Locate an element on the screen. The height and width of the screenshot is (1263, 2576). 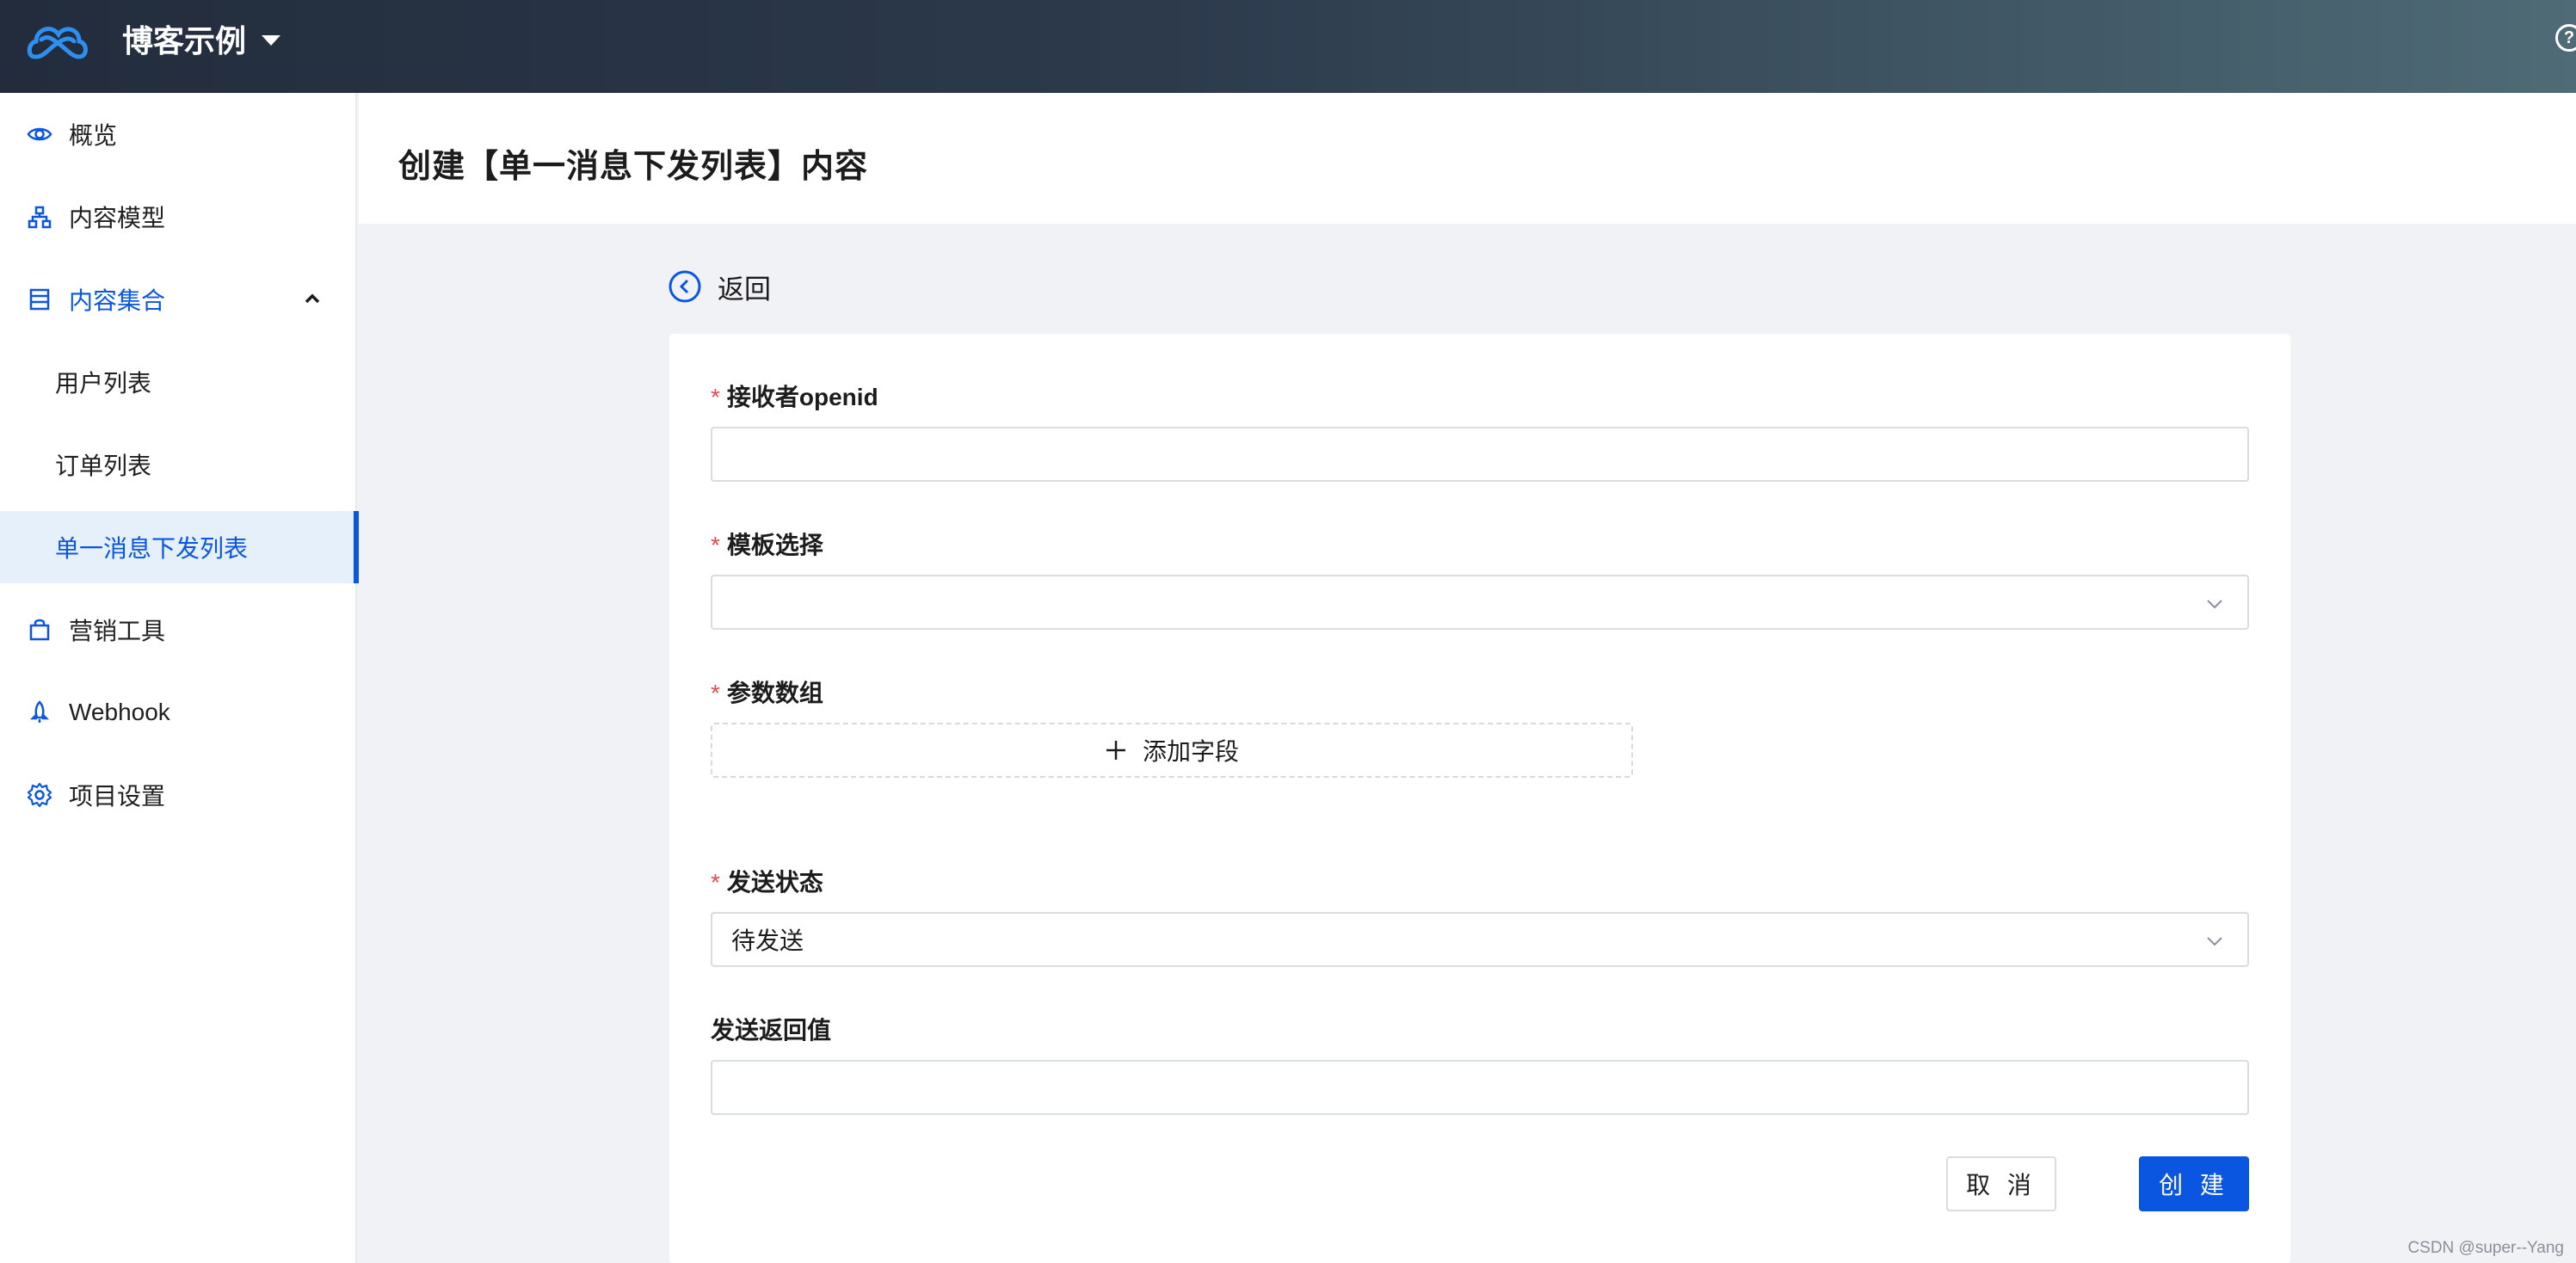
sitemap-icon is located at coordinates (40, 217).